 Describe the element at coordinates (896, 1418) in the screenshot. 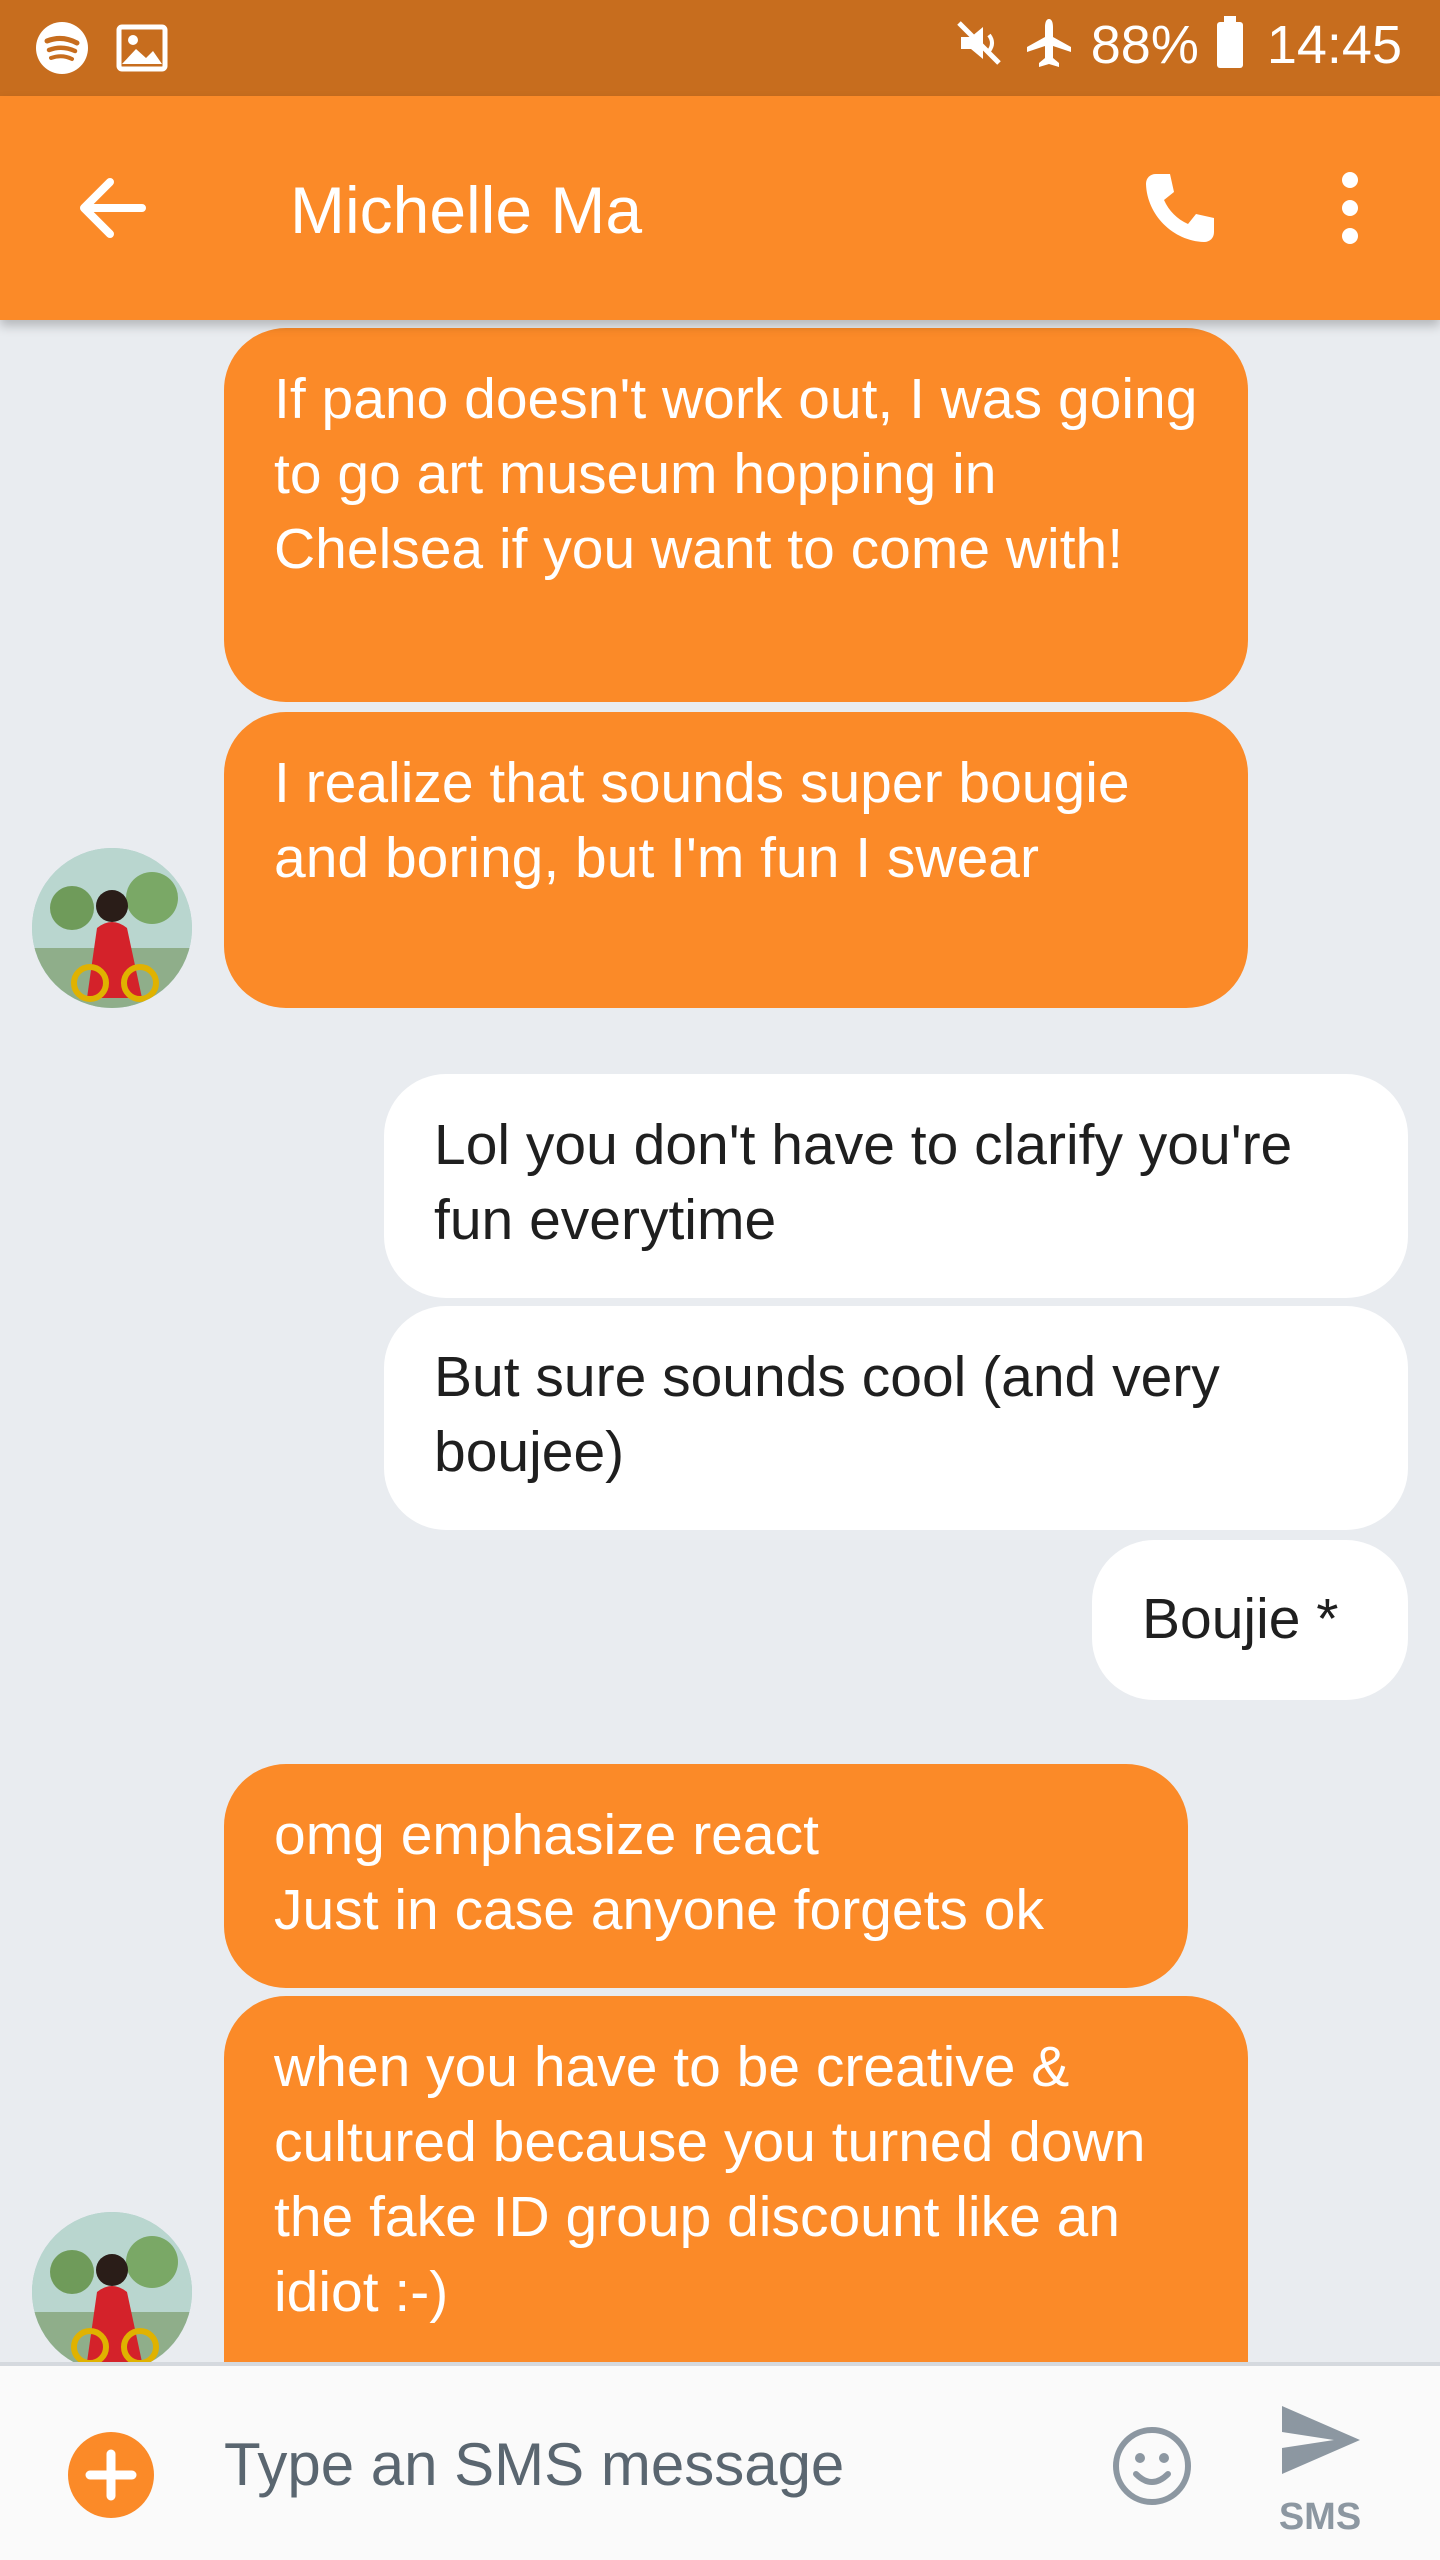

I see `message-outgoing: But sure sounds cool (and very boujee)` at that location.